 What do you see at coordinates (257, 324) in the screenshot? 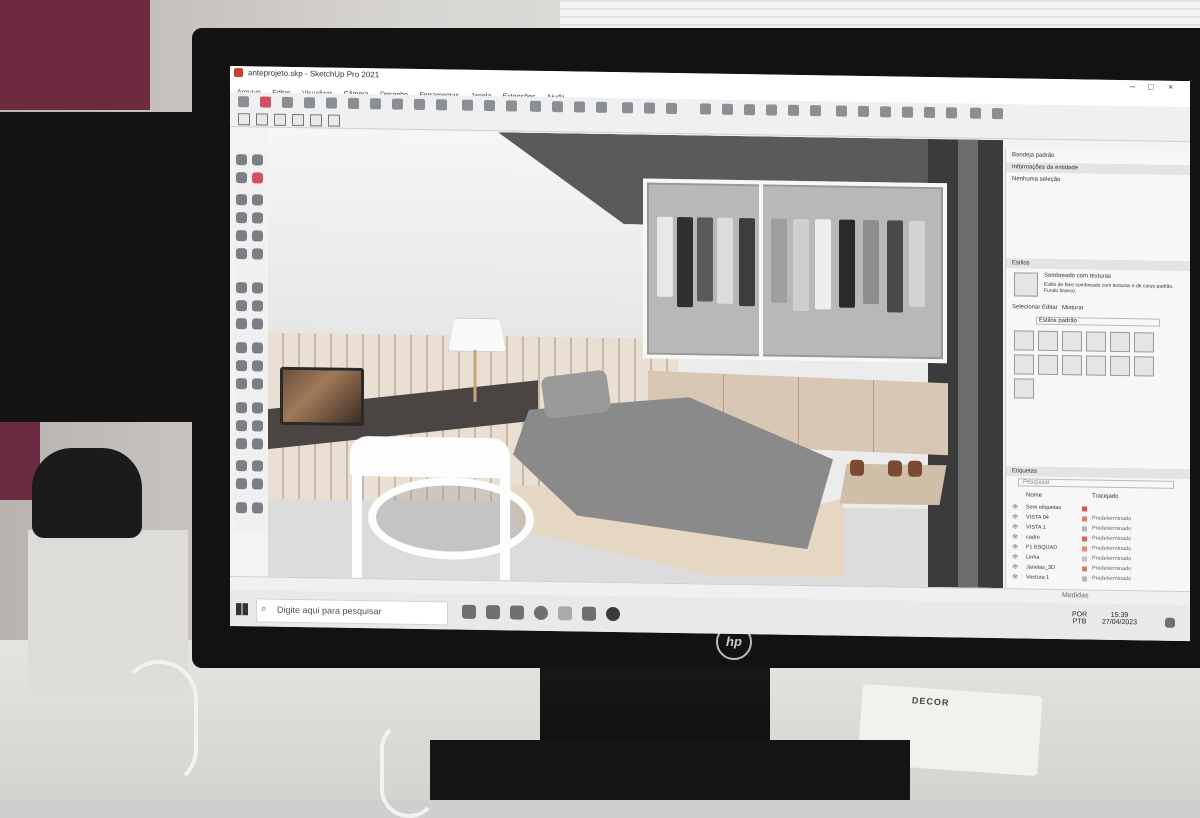
I see `palette-offset-icon` at bounding box center [257, 324].